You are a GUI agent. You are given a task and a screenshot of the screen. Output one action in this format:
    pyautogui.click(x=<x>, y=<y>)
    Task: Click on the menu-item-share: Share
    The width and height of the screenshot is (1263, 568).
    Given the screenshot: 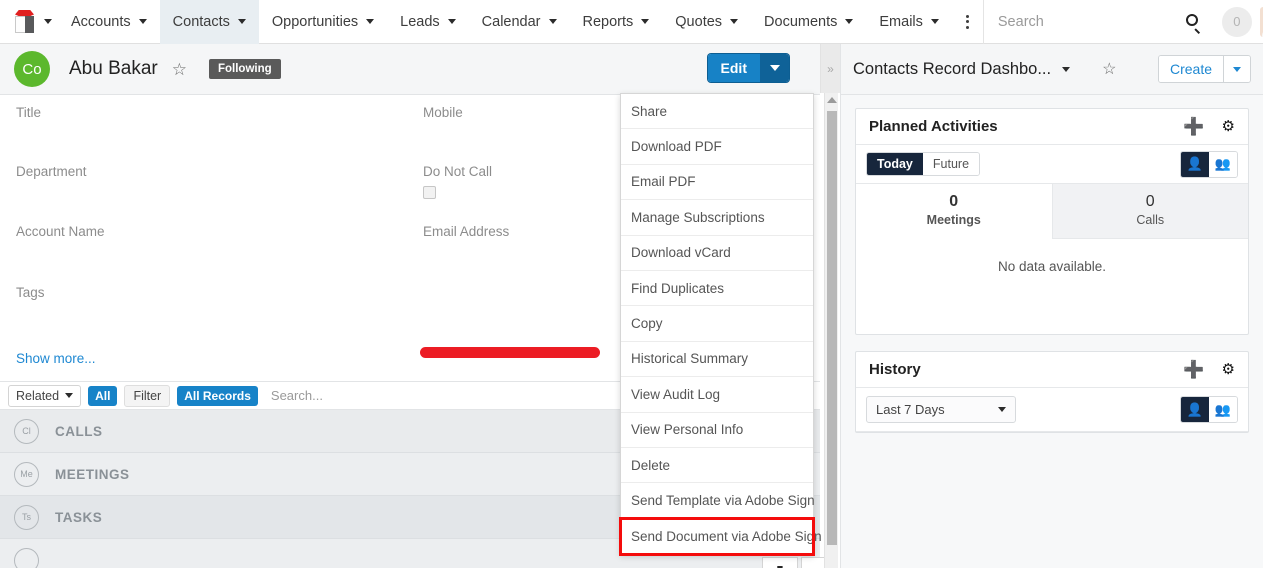 What is the action you would take?
    pyautogui.click(x=717, y=112)
    